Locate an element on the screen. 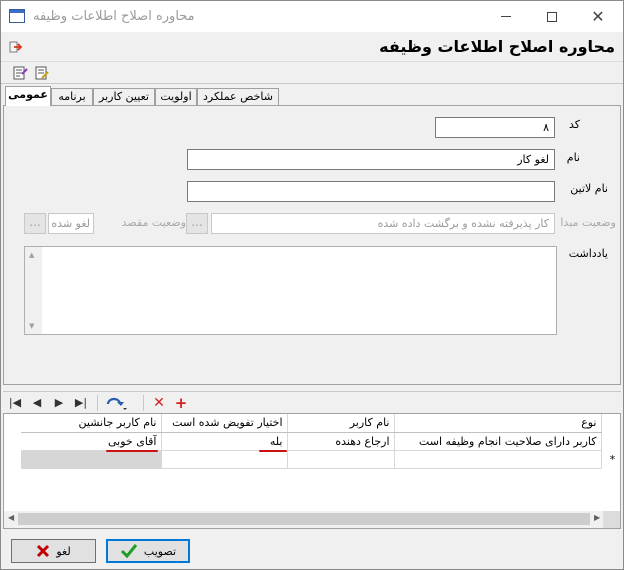 The image size is (624, 570). cancel-button: لغو is located at coordinates (53, 551).